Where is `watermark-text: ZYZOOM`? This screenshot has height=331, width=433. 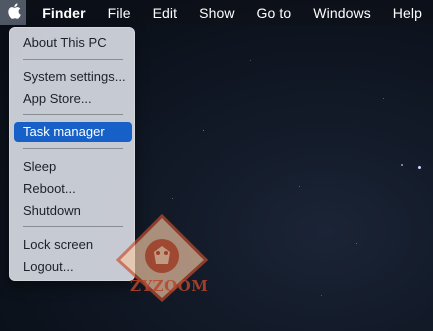
watermark-text: ZYZOOM is located at coordinates (169, 286).